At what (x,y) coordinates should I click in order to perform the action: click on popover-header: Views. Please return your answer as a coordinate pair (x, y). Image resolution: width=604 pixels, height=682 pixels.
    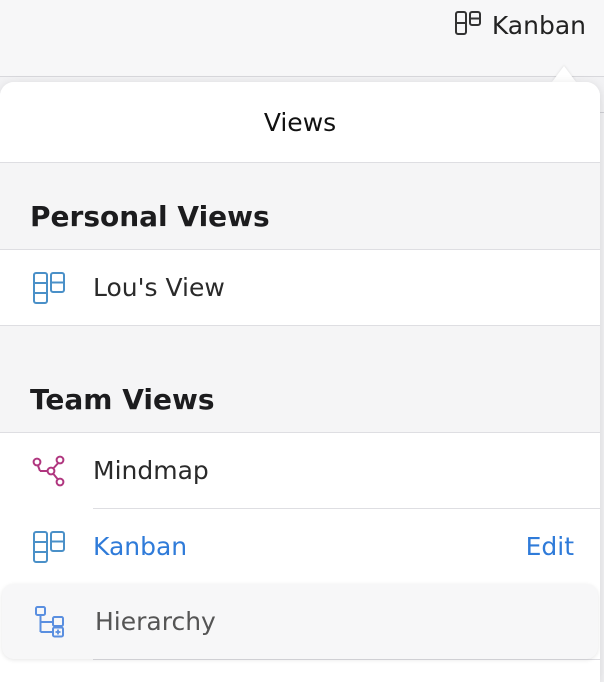
    Looking at the image, I should click on (300, 122).